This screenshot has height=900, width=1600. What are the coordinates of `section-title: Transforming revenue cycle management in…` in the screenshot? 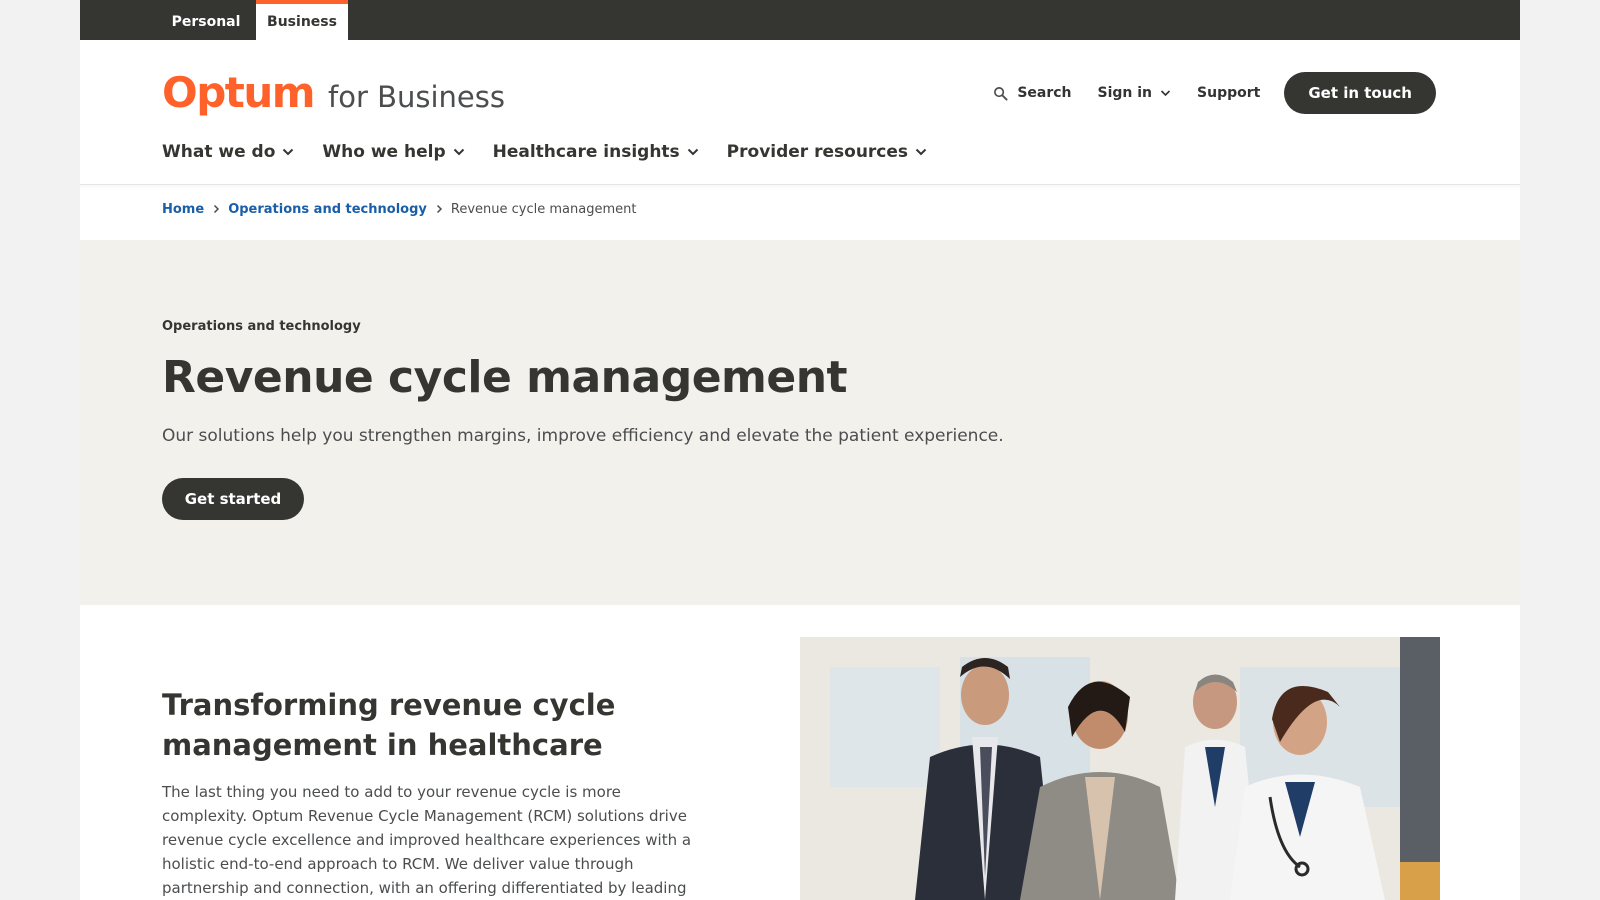 It's located at (389, 725).